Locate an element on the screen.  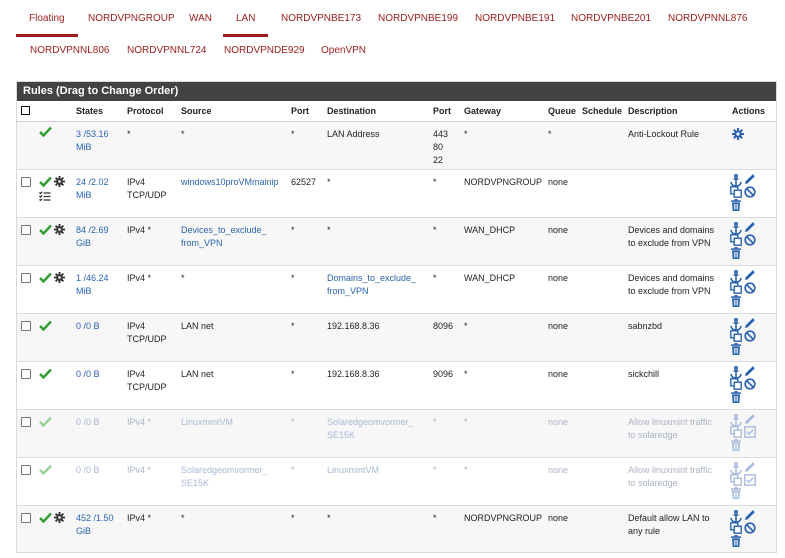
cell-states: 24 /2.02 MiB is located at coordinates (97, 193).